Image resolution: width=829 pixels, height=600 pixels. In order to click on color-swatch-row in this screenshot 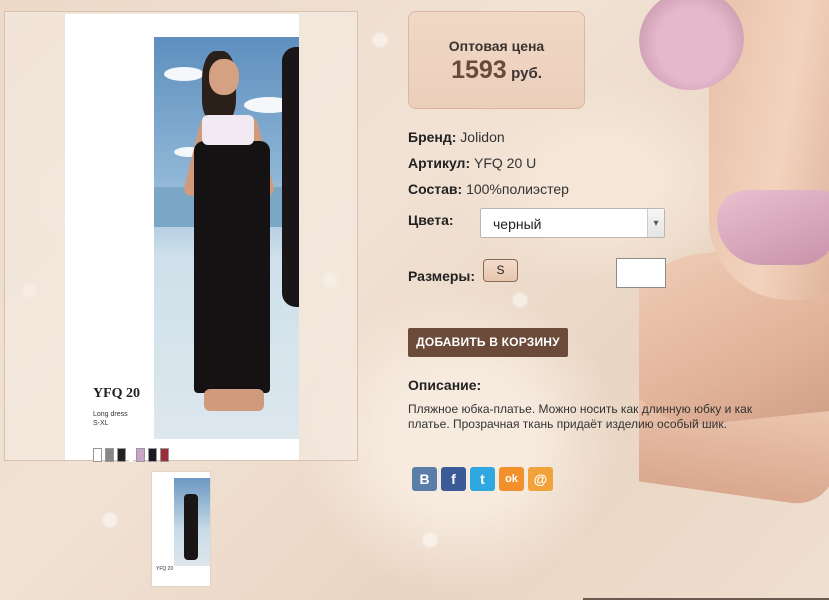, I will do `click(131, 455)`.